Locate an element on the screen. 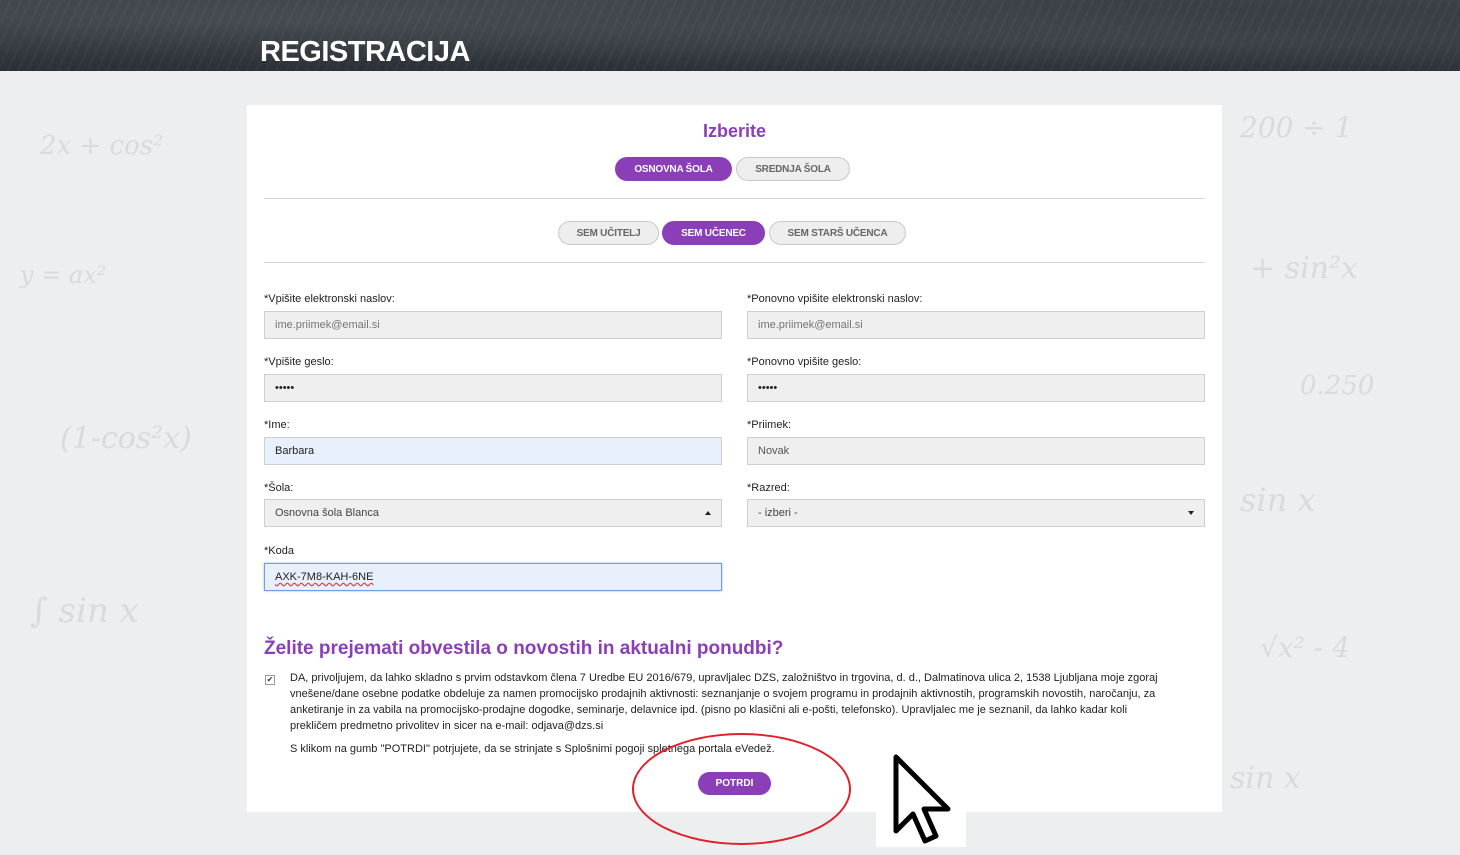 This screenshot has width=1460, height=855. chevron-up-icon is located at coordinates (708, 513).